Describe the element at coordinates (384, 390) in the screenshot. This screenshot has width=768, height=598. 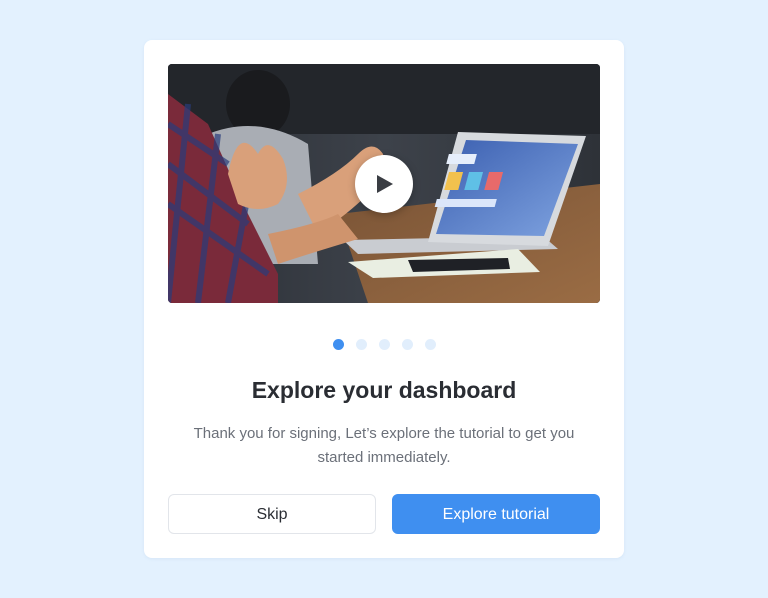
I see `card-title: Explore your dashboard` at that location.